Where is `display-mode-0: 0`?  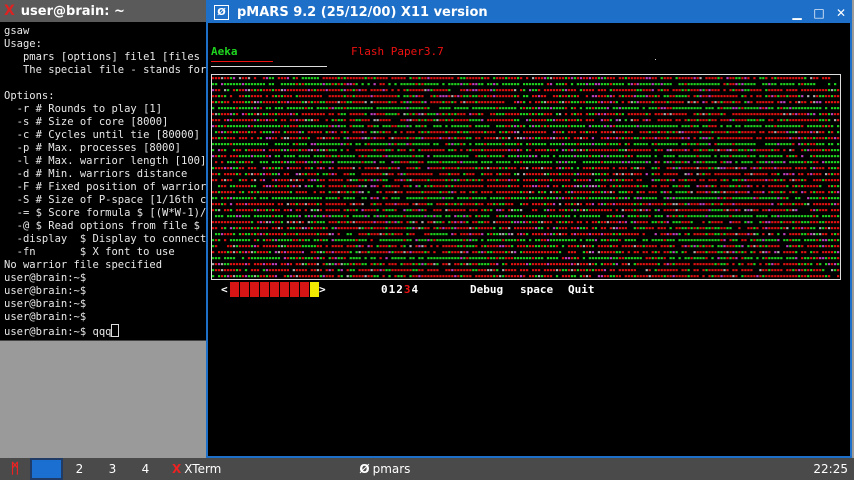
display-mode-0: 0 is located at coordinates (384, 289).